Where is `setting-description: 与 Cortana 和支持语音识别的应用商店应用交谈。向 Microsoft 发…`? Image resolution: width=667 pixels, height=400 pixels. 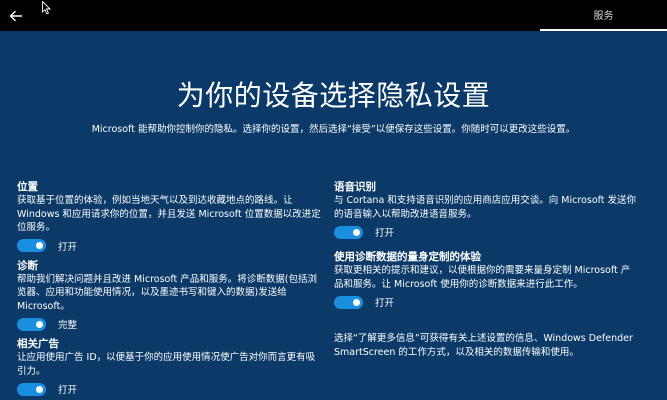
setting-description: 与 Cortana 和支持语音识别的应用商店应用交谈。向 Microsoft 发… is located at coordinates (485, 207).